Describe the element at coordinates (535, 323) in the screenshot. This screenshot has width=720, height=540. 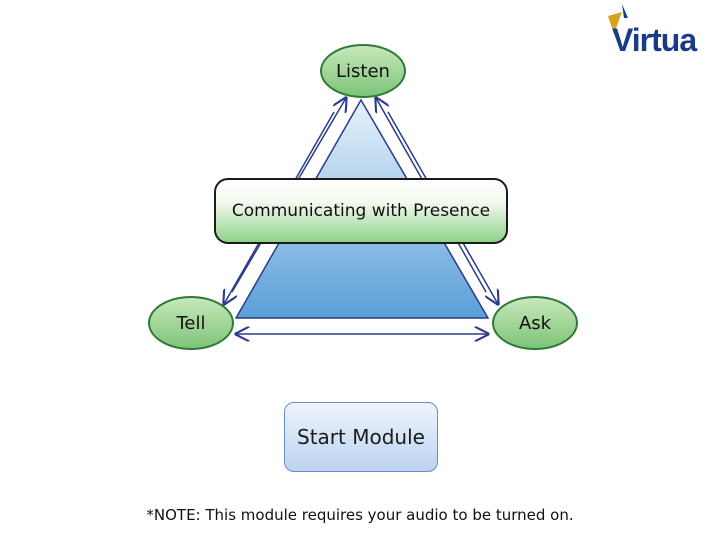
I see `node-ask: Ask` at that location.